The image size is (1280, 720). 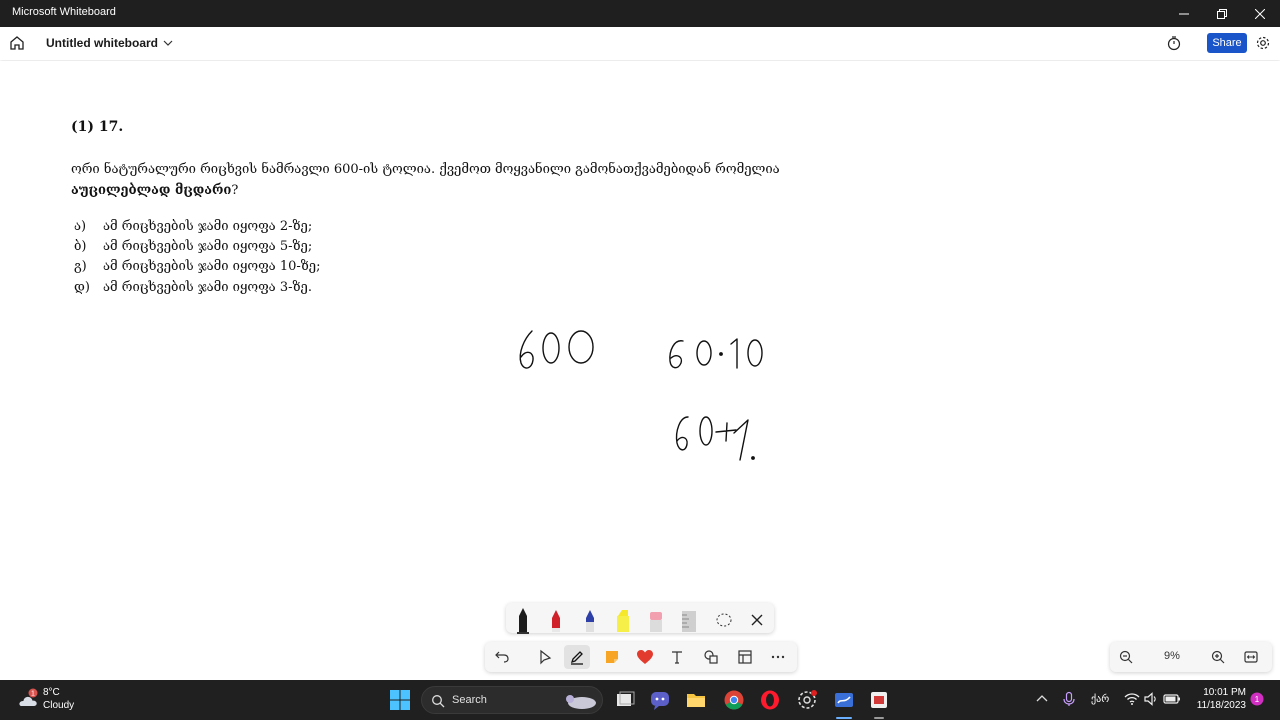 I want to click on eraser-icon, so click(x=656, y=620).